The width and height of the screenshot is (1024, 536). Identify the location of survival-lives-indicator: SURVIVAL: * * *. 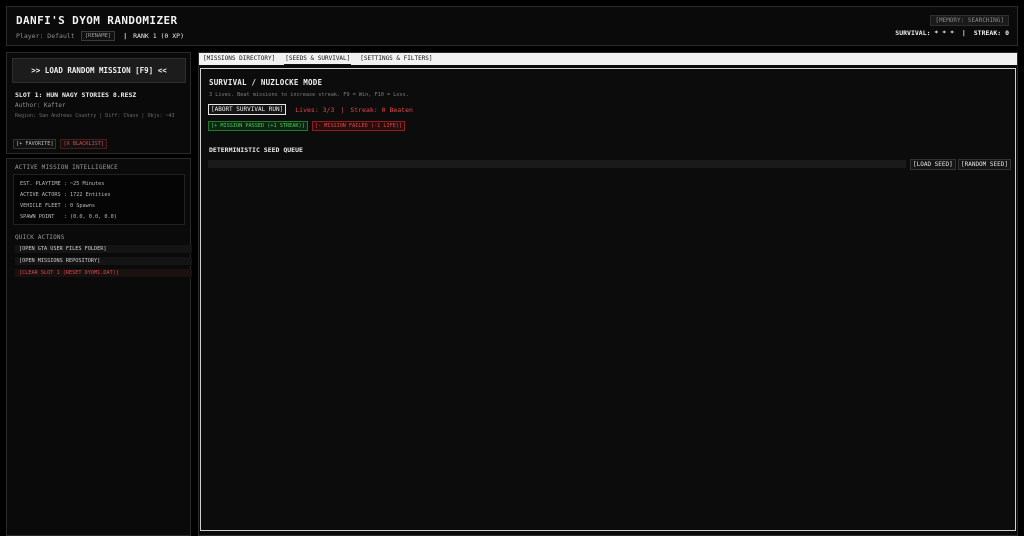
(924, 33).